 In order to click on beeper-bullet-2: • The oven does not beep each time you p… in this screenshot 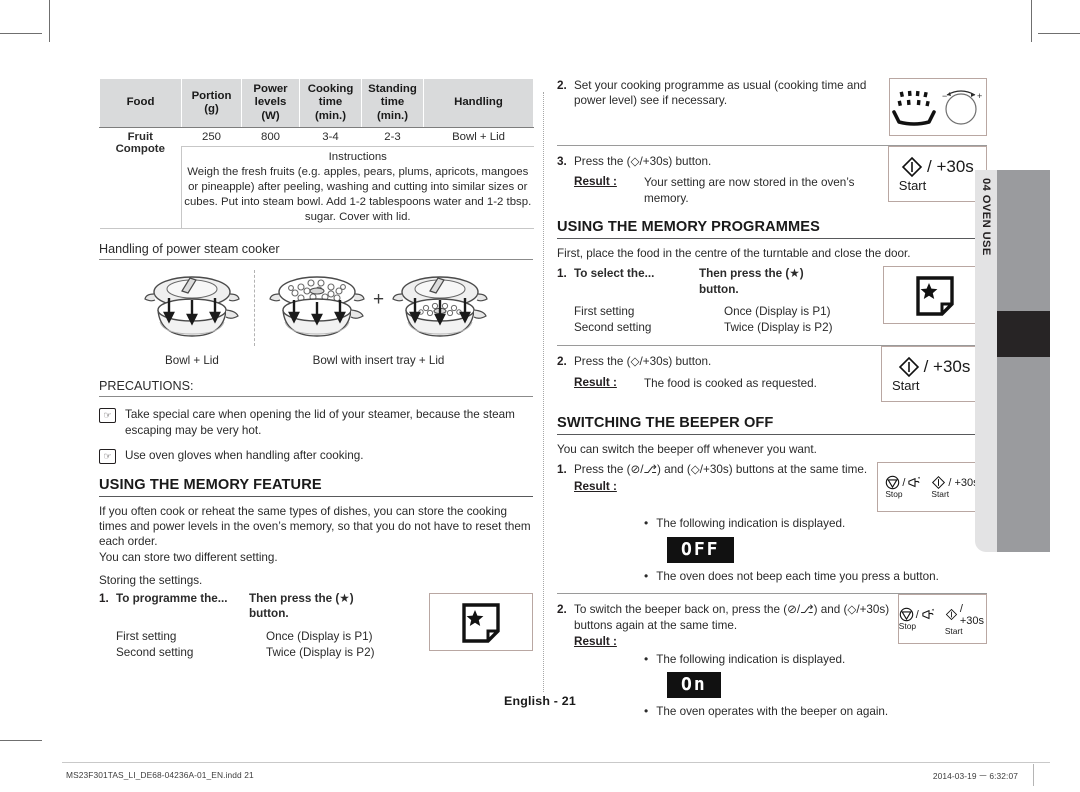, I will do `click(815, 576)`.